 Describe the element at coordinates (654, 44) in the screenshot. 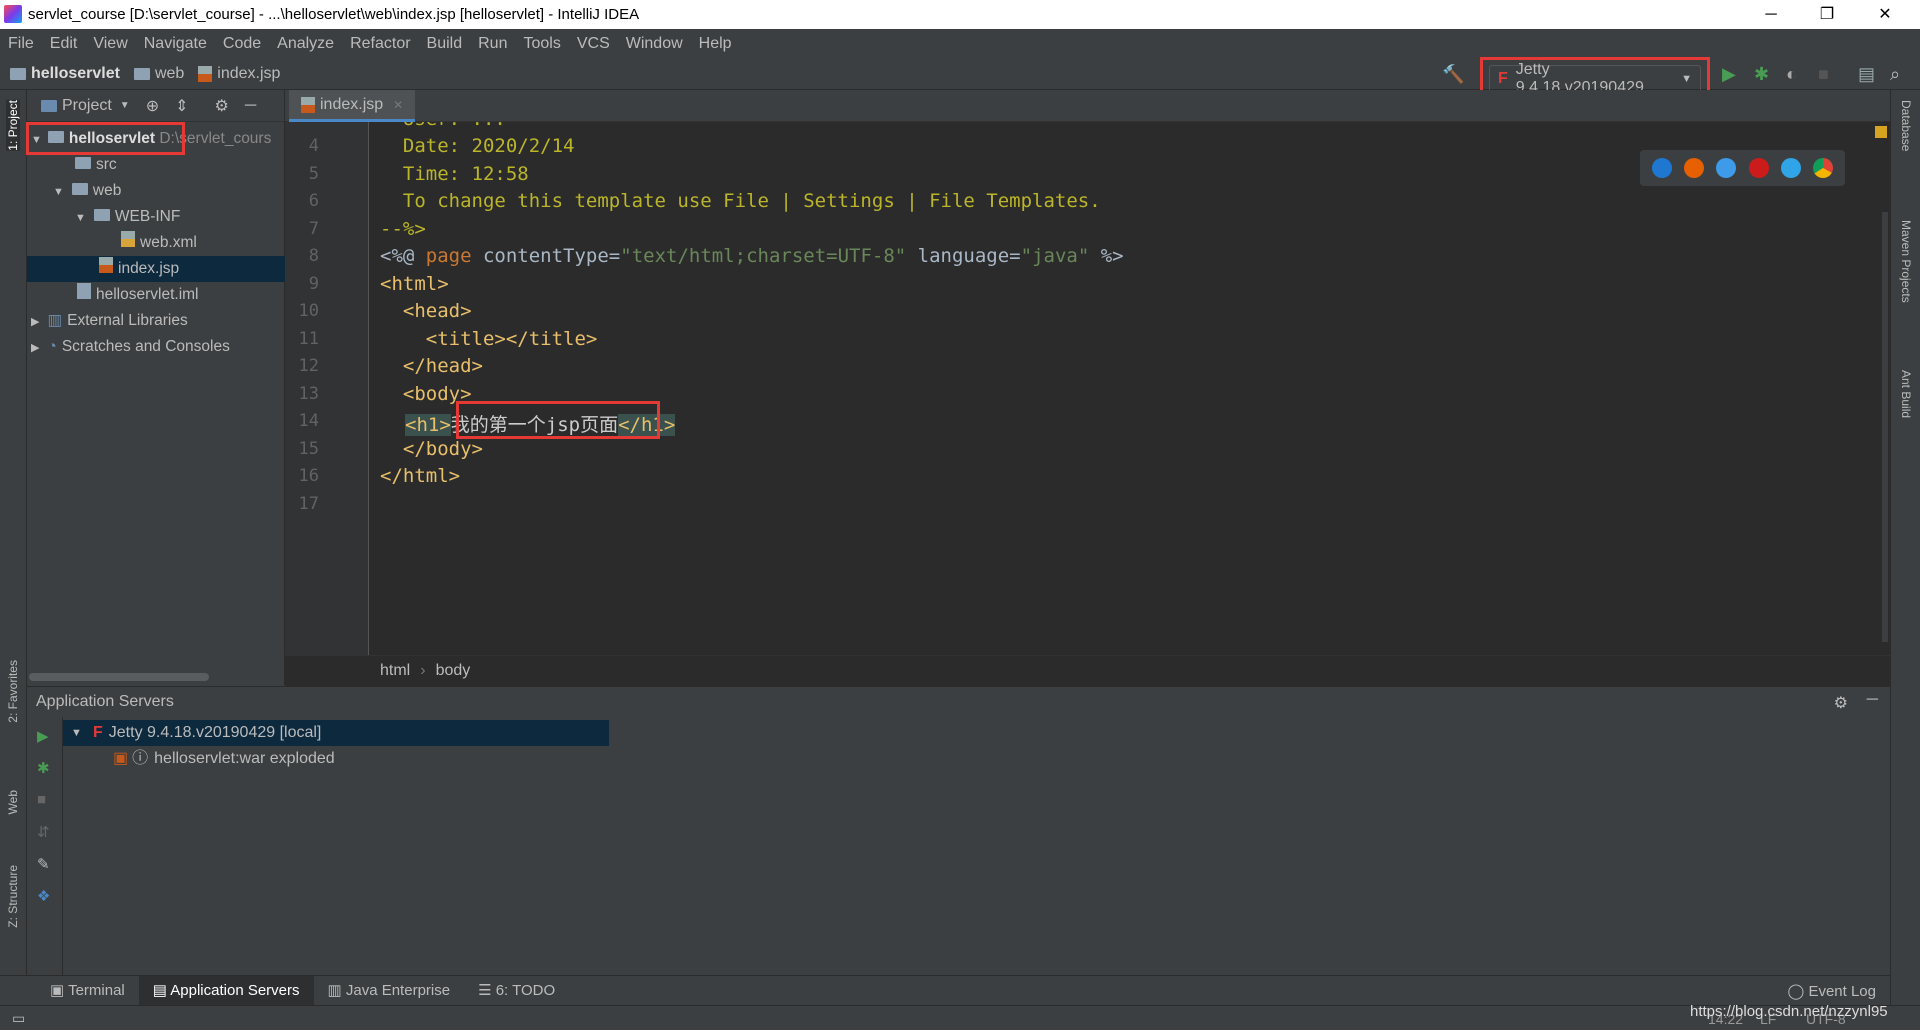

I see `menu-window: Window` at that location.